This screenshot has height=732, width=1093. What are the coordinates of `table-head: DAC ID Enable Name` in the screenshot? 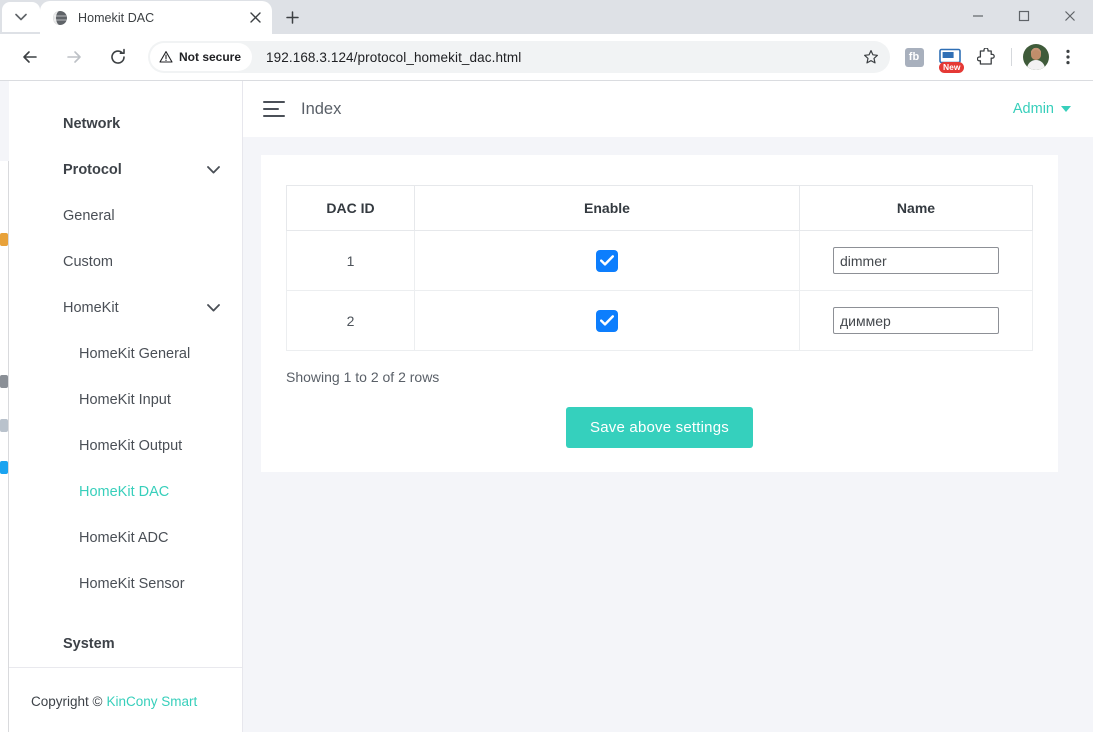 It's located at (659, 208).